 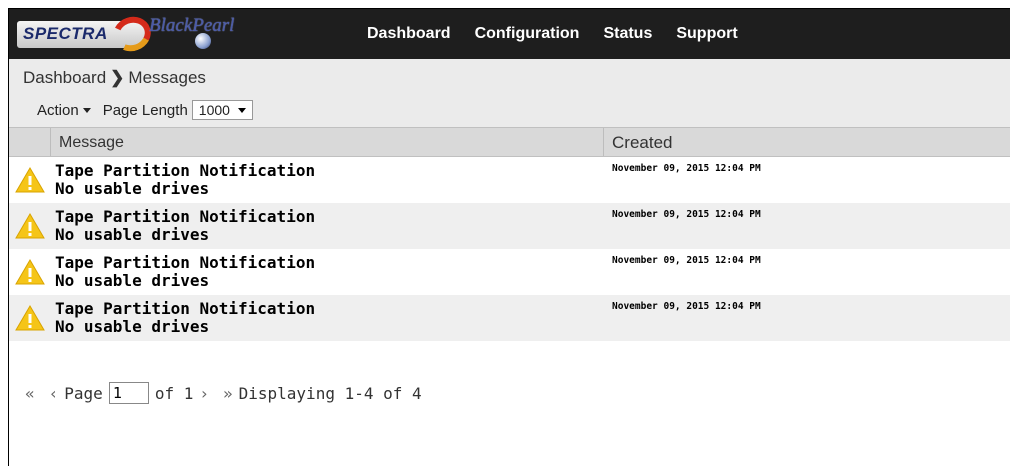 I want to click on breadcrumb-current: Messages, so click(x=167, y=77).